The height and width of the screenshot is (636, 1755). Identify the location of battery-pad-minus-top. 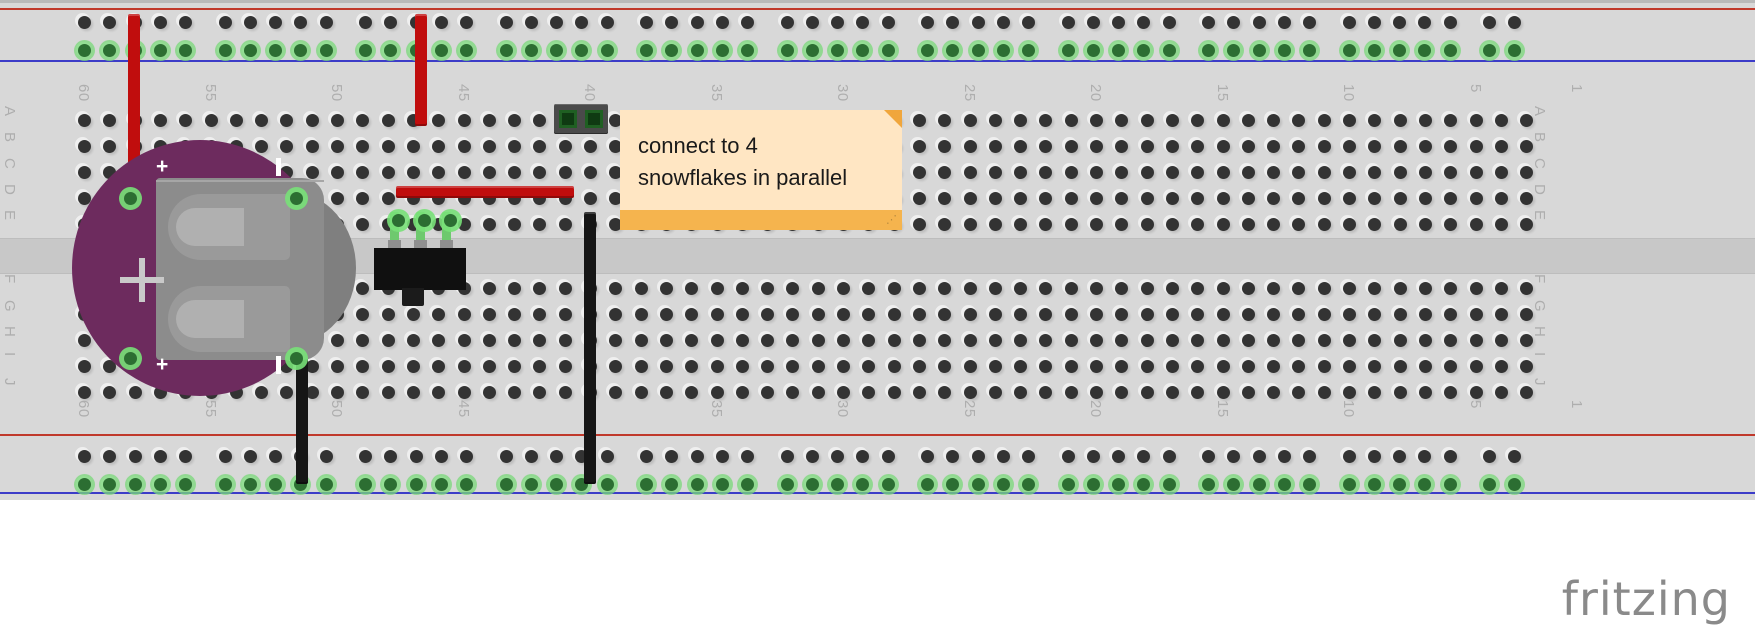
(296, 198).